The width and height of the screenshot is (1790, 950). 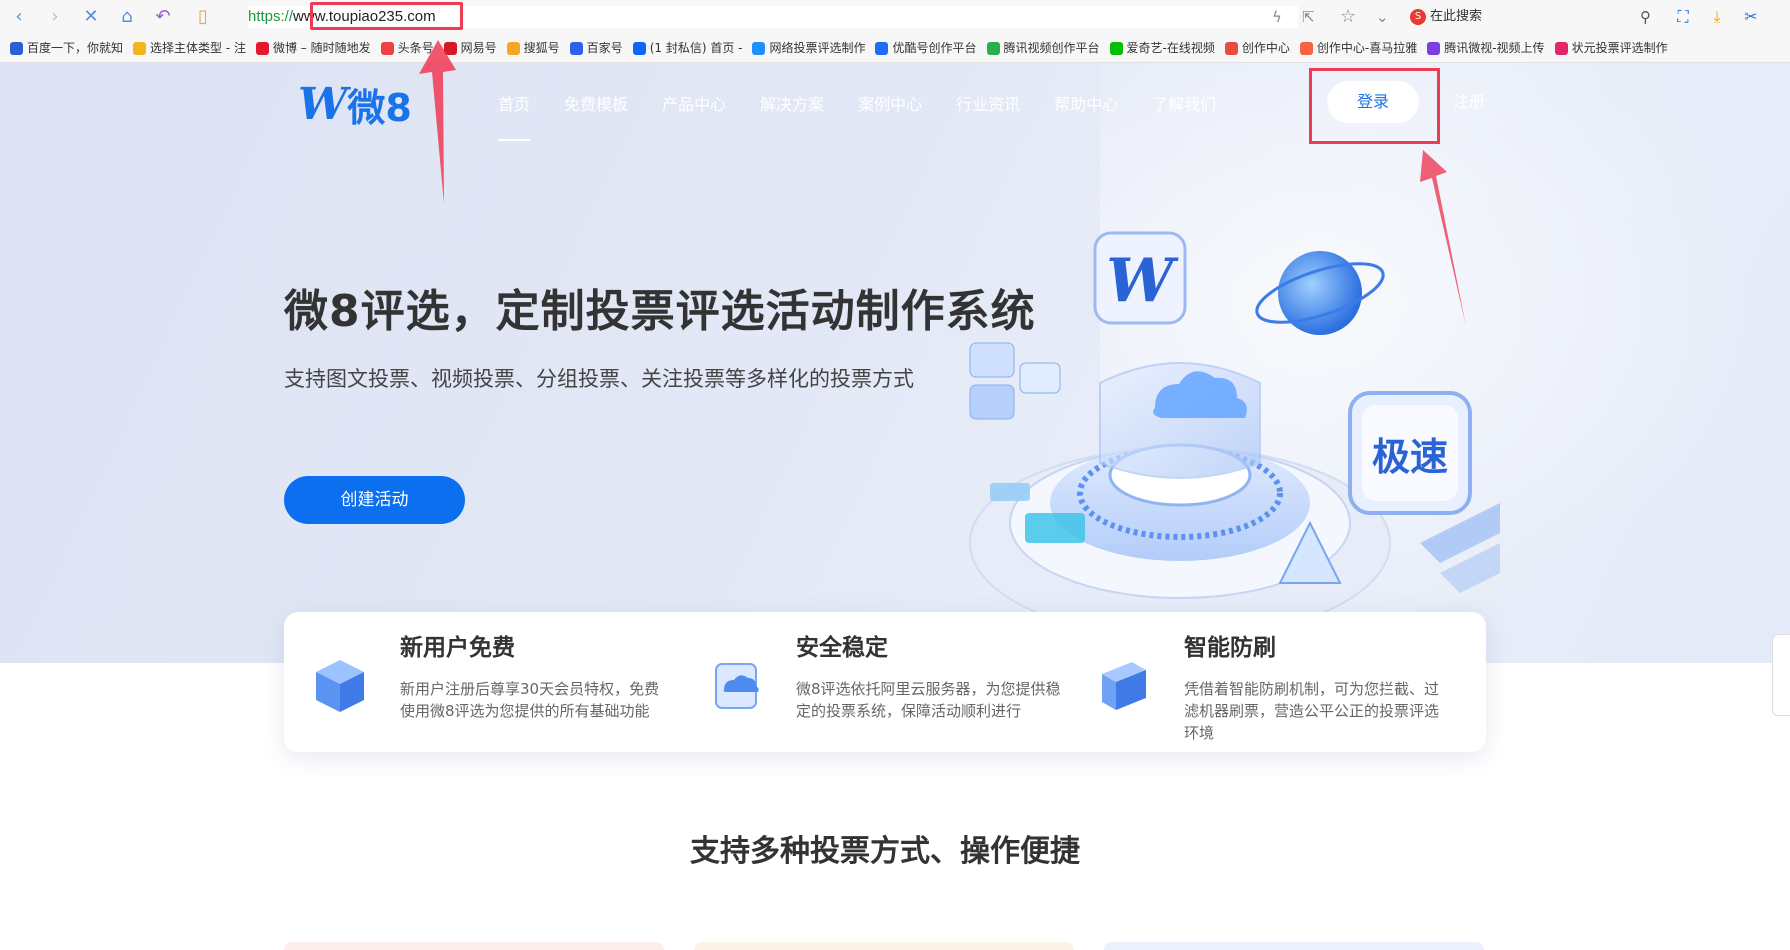 I want to click on bookmark-label: 腾讯微视-视频上传, so click(x=1494, y=48).